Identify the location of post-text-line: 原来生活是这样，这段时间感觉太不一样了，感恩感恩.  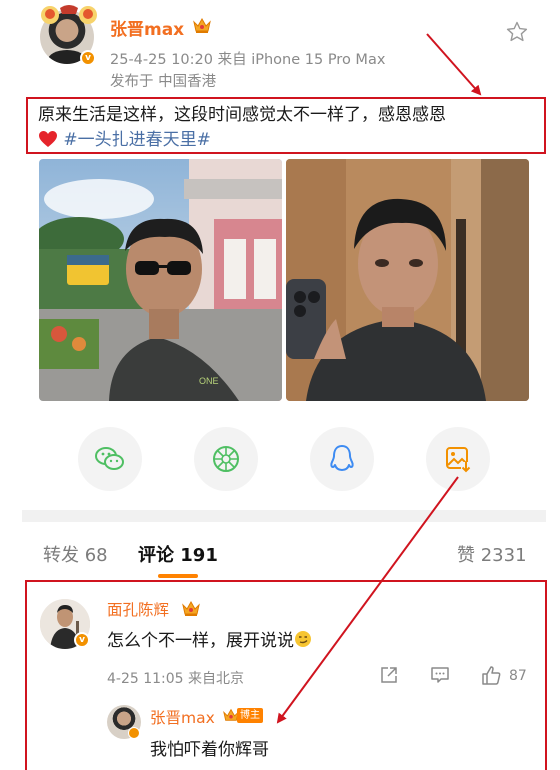
(242, 115).